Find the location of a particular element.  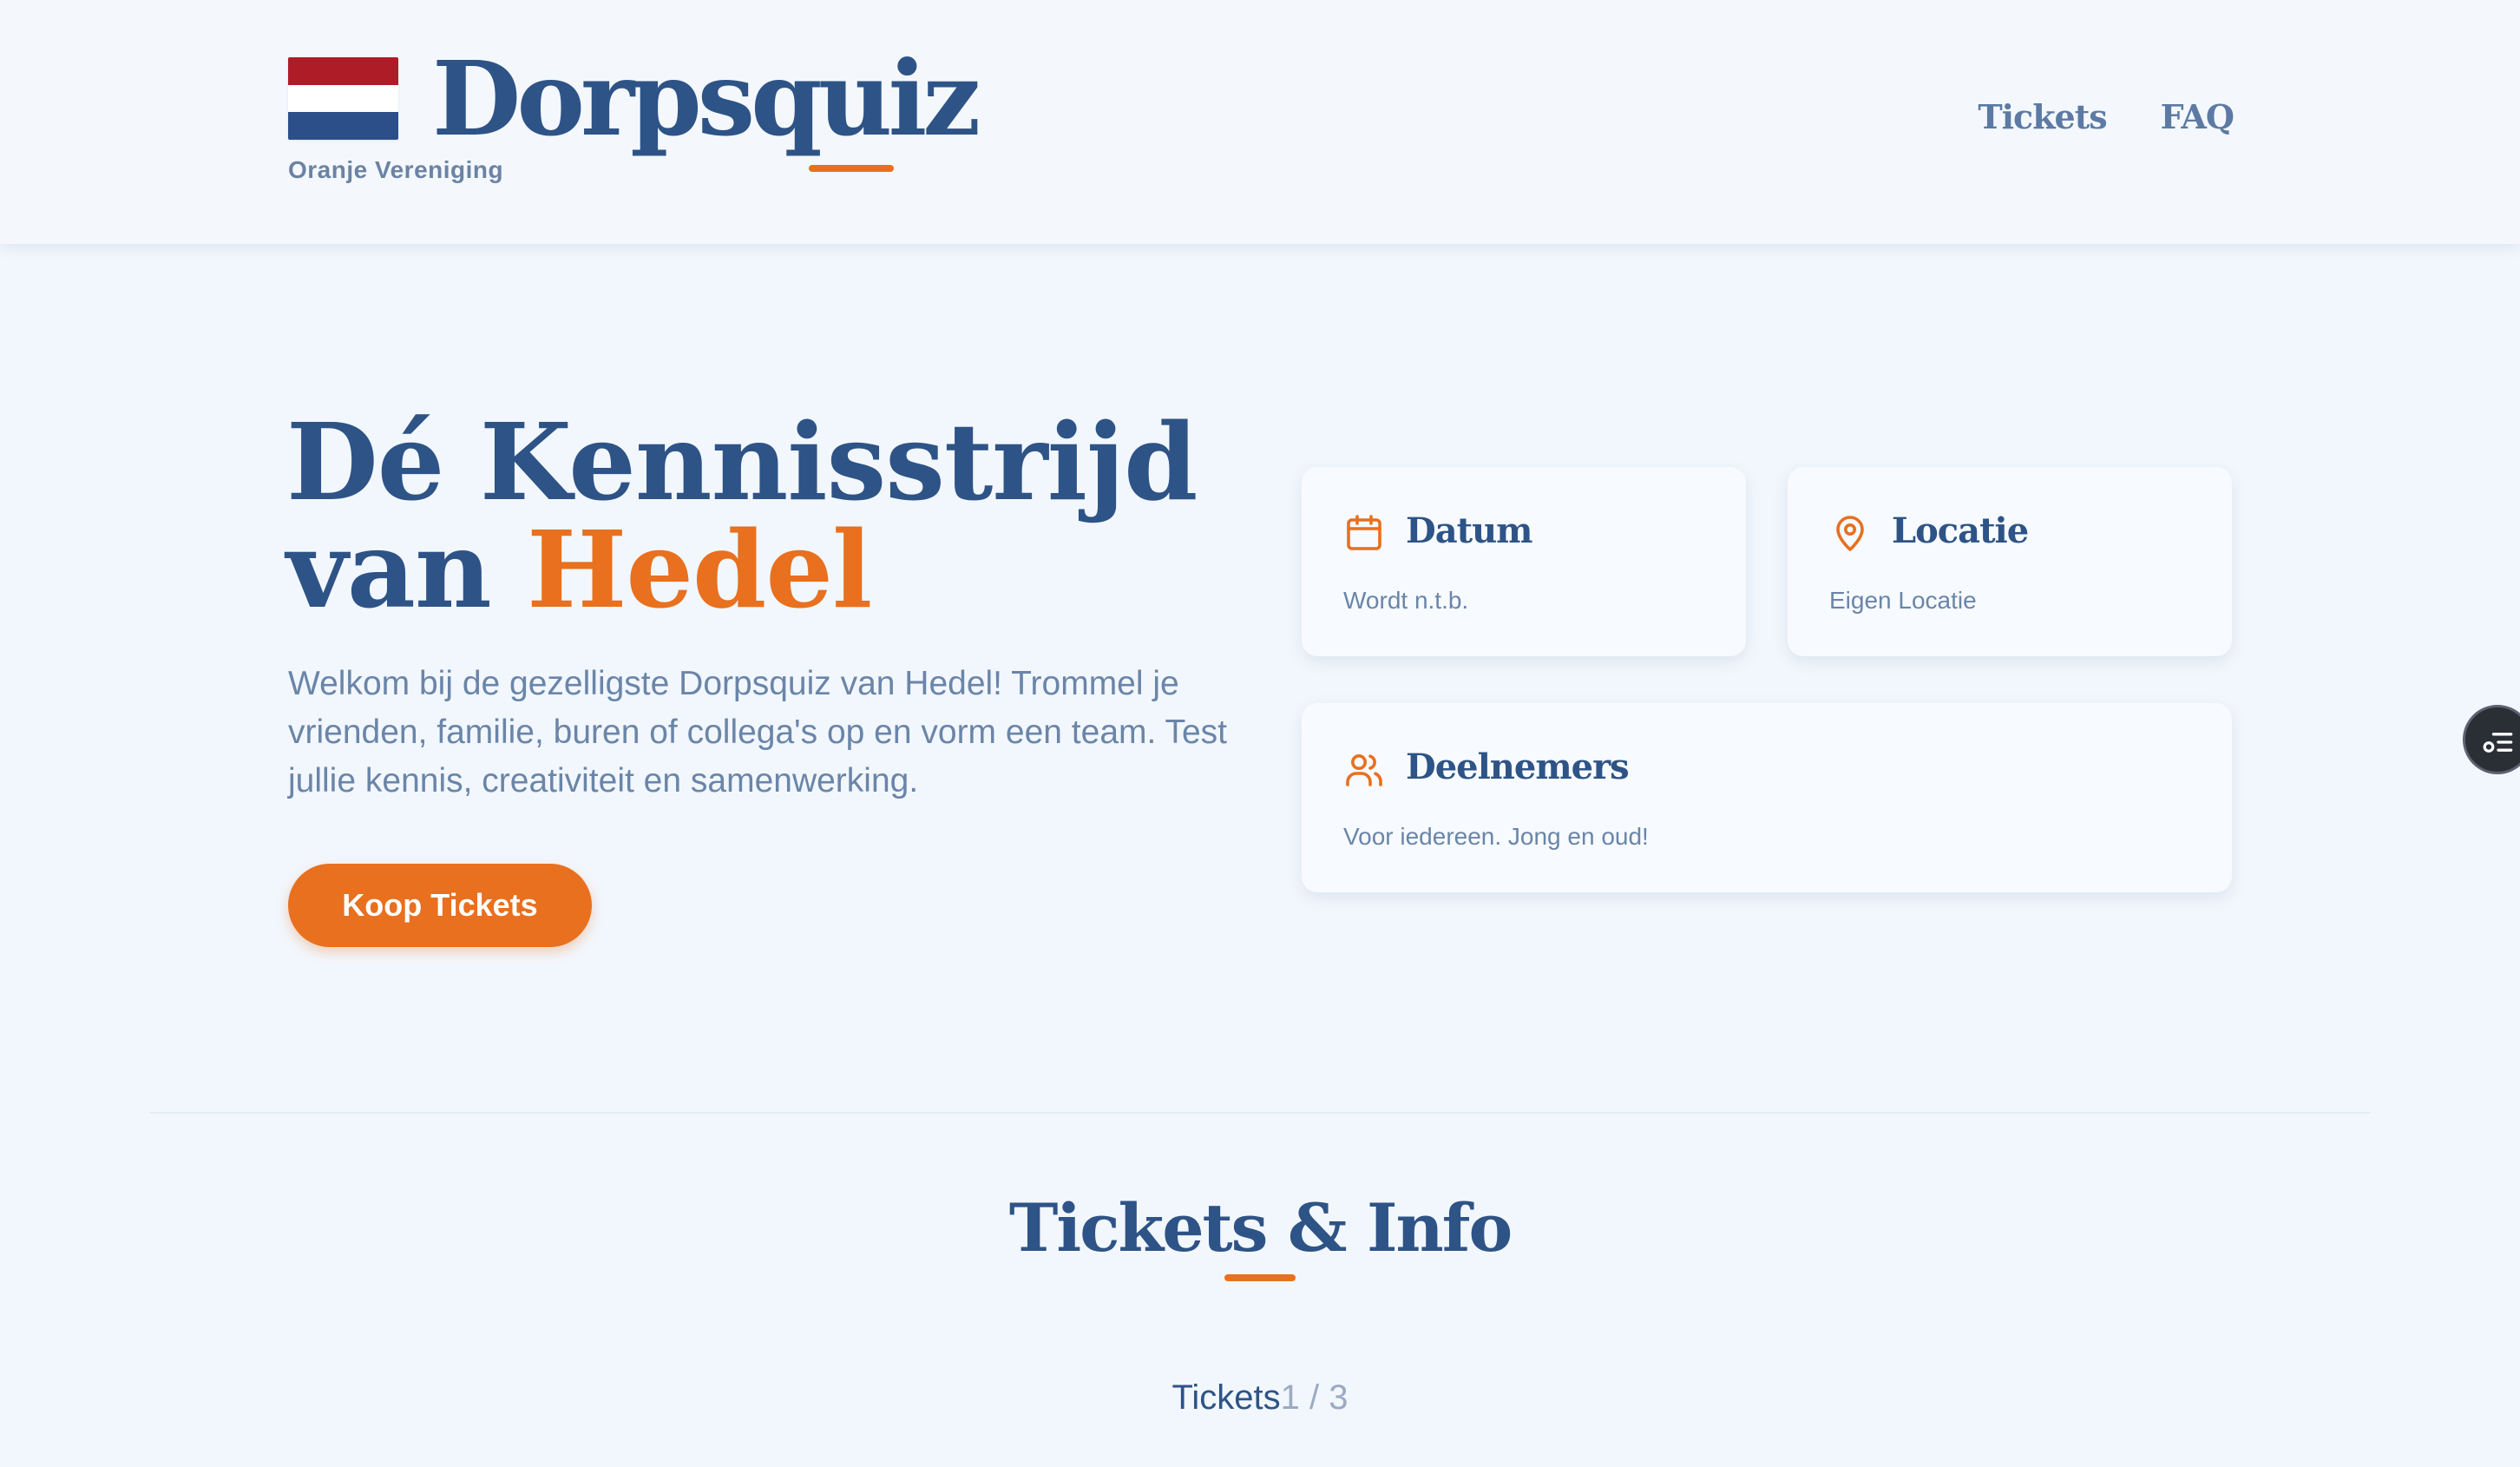

tickets-counter-label: Tickets is located at coordinates (1226, 1397).